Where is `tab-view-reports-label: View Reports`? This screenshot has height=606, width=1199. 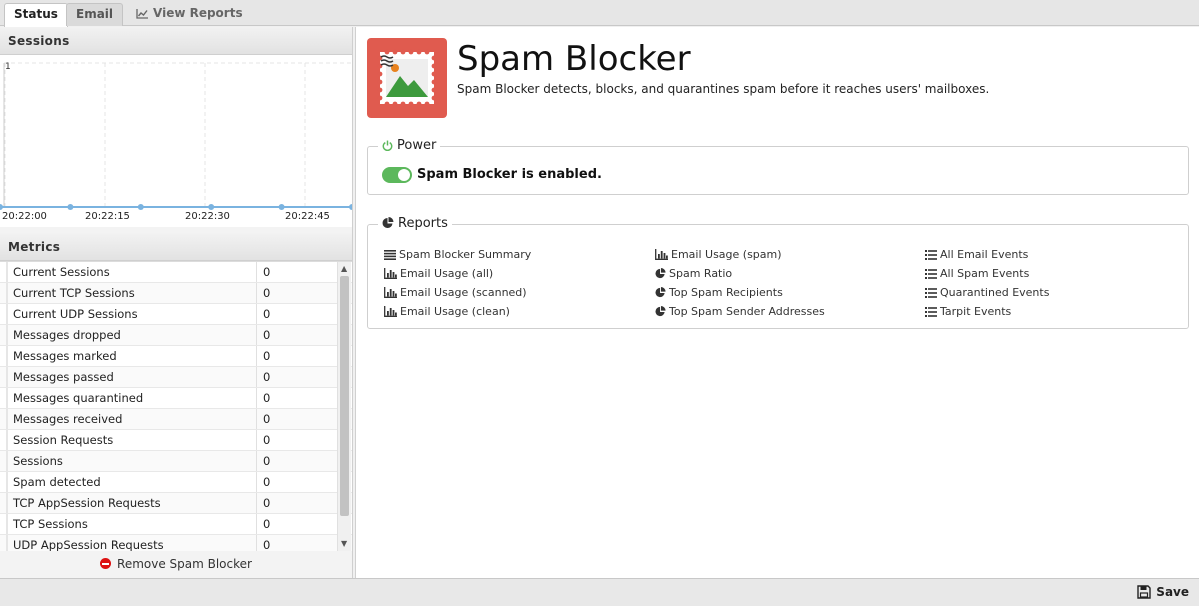
tab-view-reports-label: View Reports is located at coordinates (198, 13).